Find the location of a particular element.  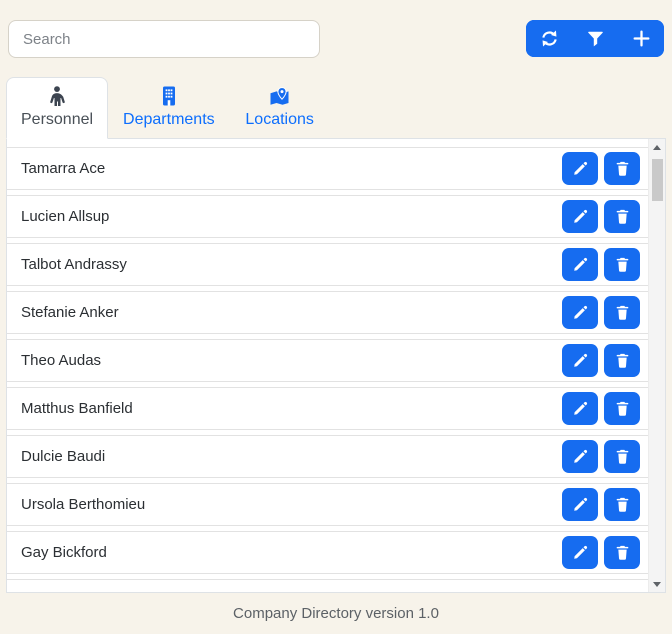

personnel-row: Talbot Andrassy is located at coordinates (327, 264).